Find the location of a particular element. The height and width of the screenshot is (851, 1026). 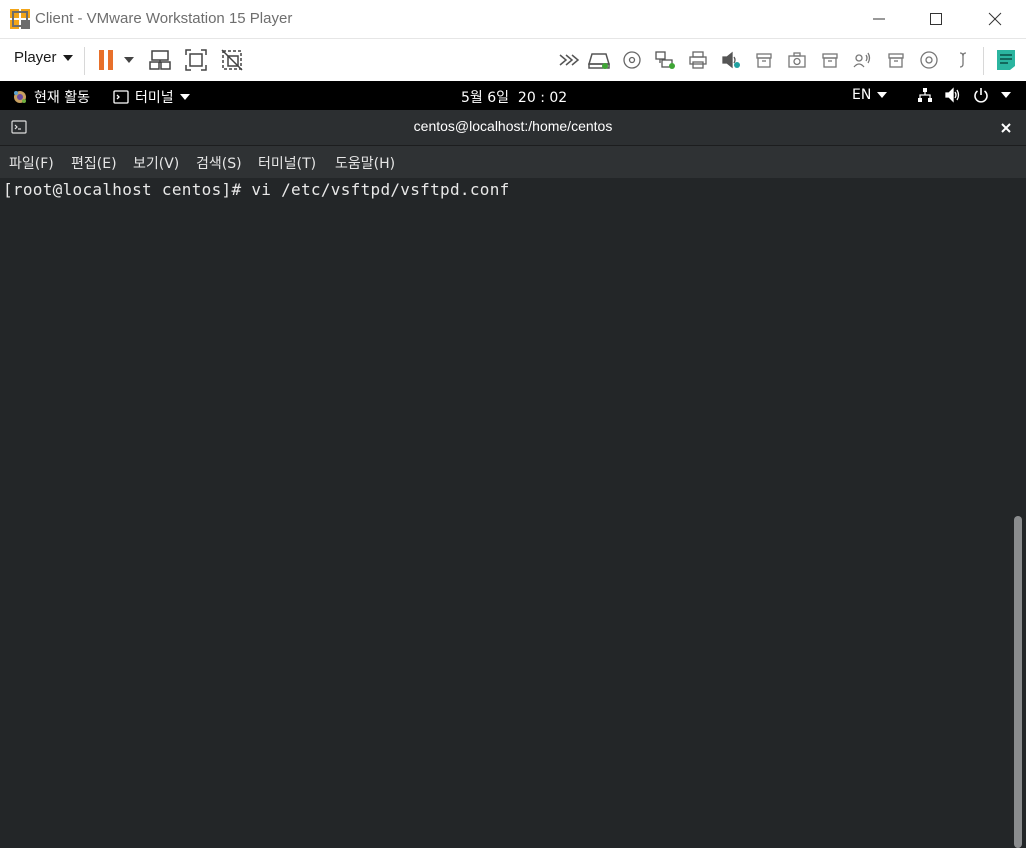

message-log-icon is located at coordinates (1006, 60).